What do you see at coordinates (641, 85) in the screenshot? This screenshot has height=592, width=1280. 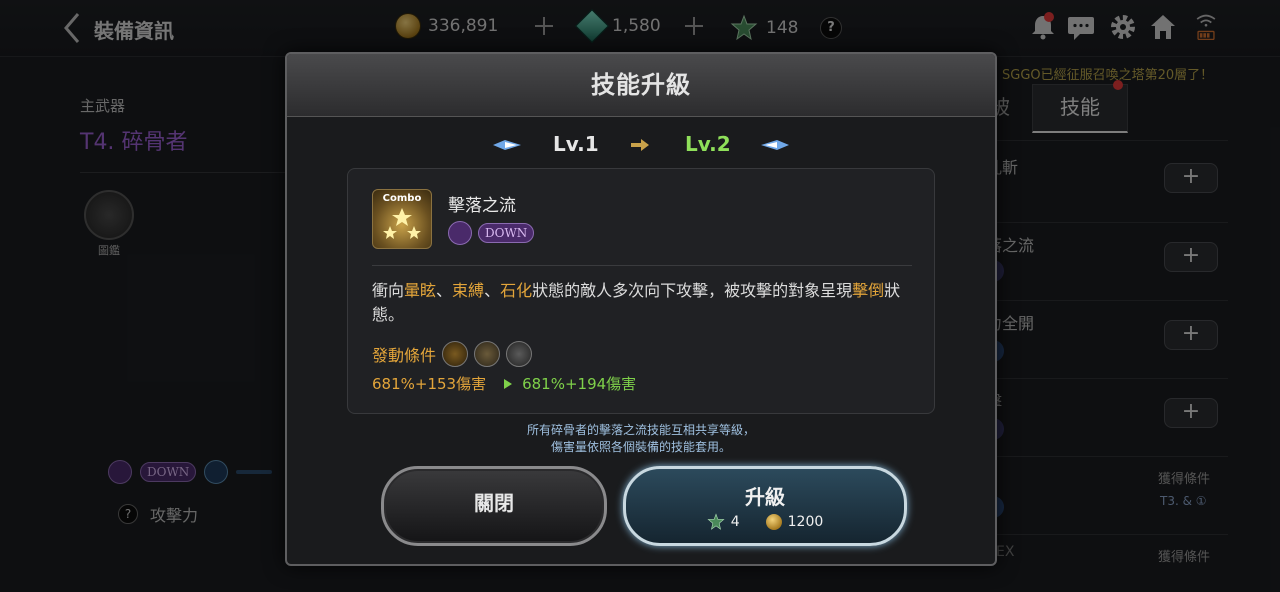 I see `dialog-title: 技能升級` at bounding box center [641, 85].